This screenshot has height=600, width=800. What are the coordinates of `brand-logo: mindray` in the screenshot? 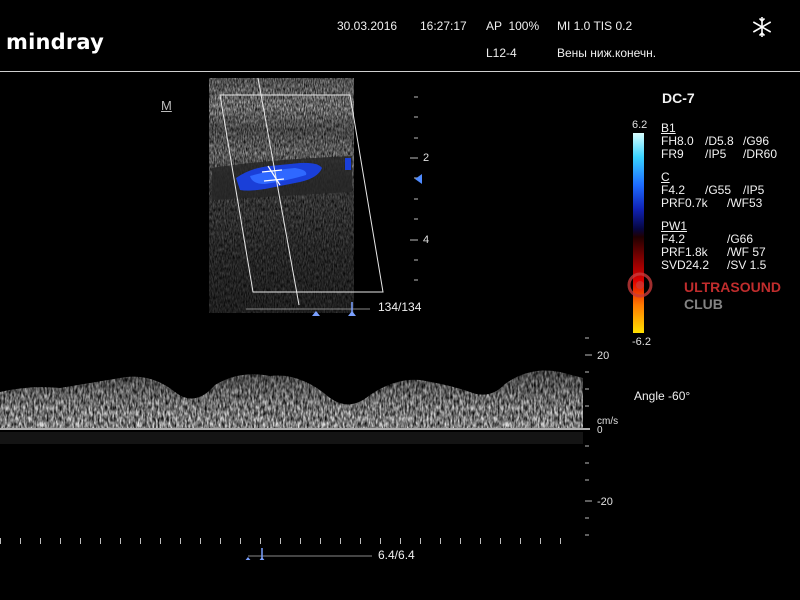 It's located at (55, 42).